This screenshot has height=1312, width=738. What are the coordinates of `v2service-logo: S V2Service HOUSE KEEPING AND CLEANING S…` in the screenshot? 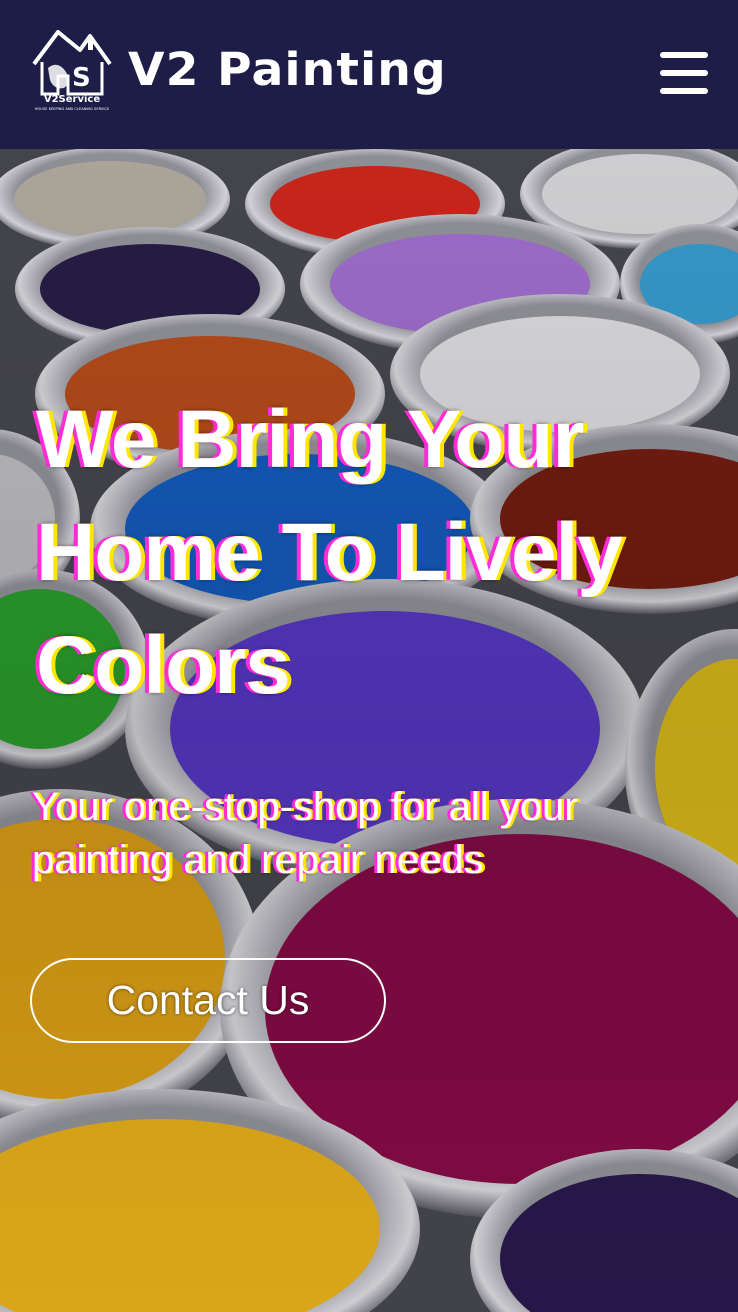 It's located at (72, 68).